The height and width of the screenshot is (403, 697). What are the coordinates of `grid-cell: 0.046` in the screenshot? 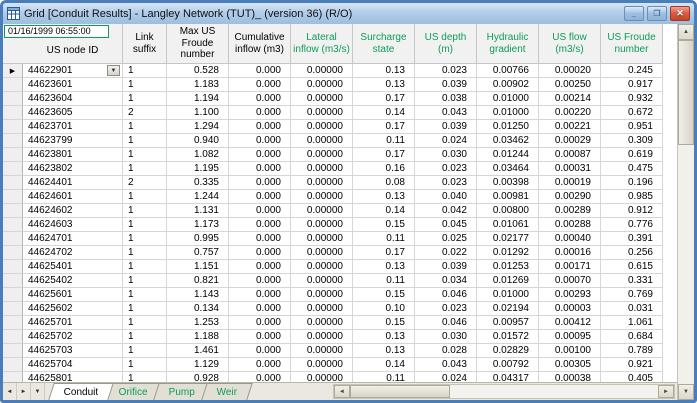 It's located at (446, 323).